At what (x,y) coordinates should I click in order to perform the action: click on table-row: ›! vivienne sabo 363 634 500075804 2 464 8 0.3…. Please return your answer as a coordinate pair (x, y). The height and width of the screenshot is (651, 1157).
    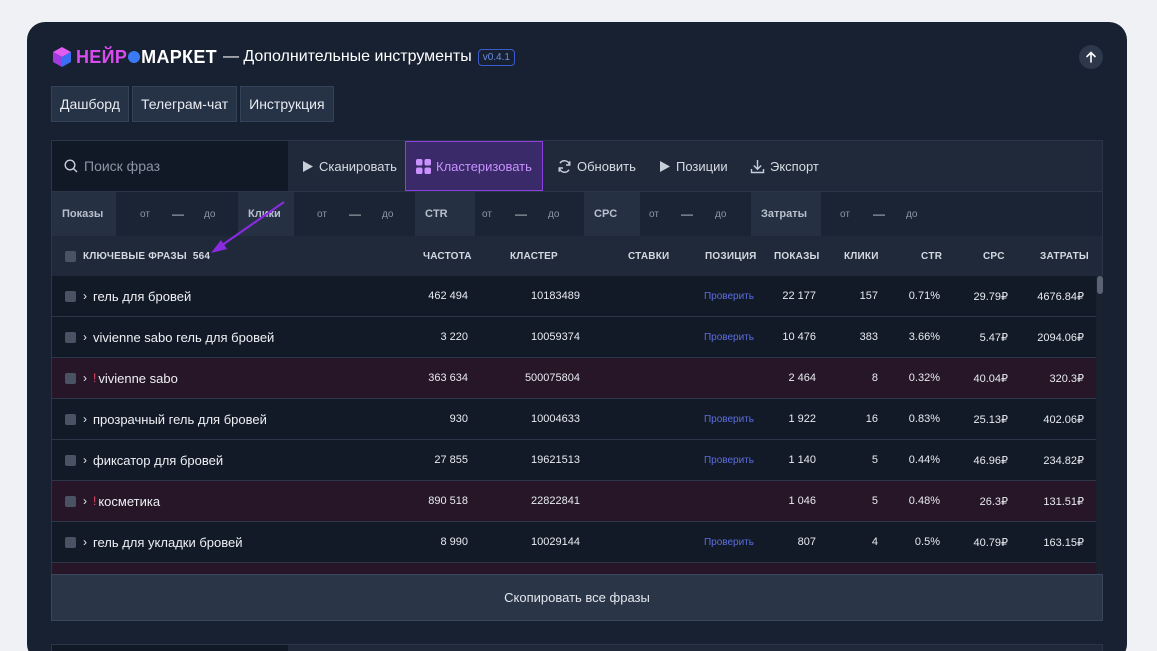
    Looking at the image, I should click on (574, 378).